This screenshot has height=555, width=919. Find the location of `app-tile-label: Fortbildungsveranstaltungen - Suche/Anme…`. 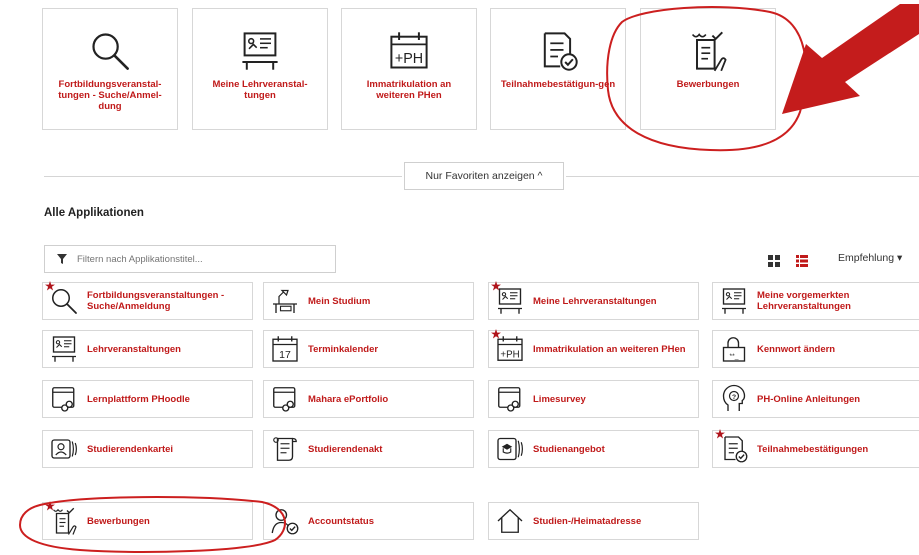

app-tile-label: Fortbildungsveranstaltungen - Suche/Anme… is located at coordinates (156, 301).